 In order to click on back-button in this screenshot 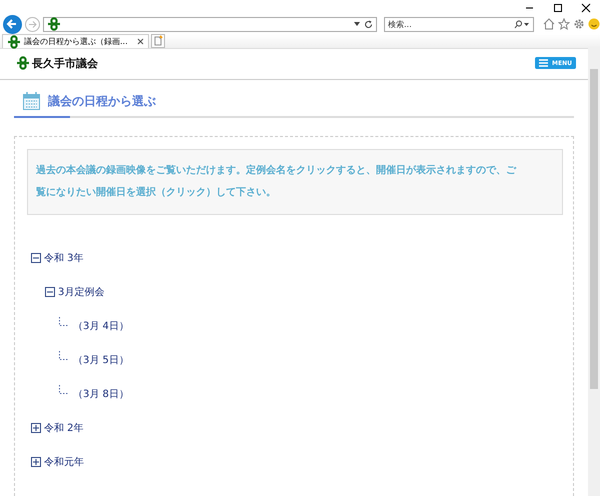, I will do `click(12, 24)`.